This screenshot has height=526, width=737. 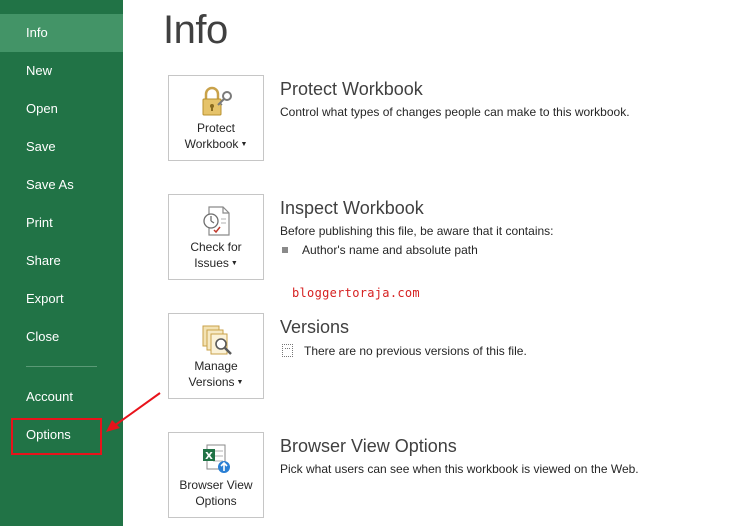 What do you see at coordinates (287, 350) in the screenshot?
I see `document-icon` at bounding box center [287, 350].